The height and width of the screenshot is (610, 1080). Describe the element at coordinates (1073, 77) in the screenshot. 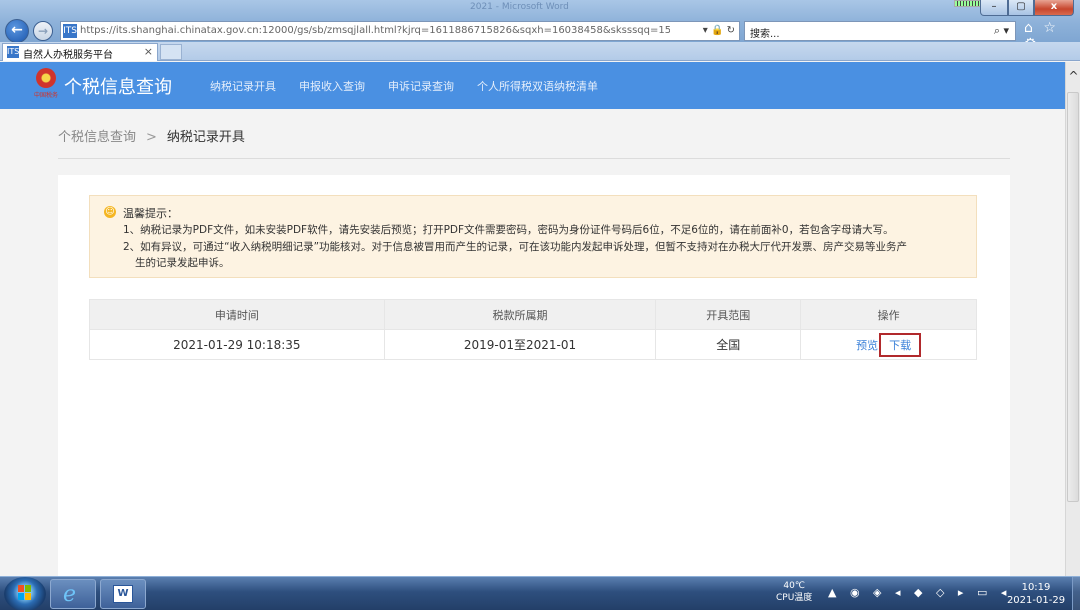

I see `scroll-up-icon: ^` at that location.